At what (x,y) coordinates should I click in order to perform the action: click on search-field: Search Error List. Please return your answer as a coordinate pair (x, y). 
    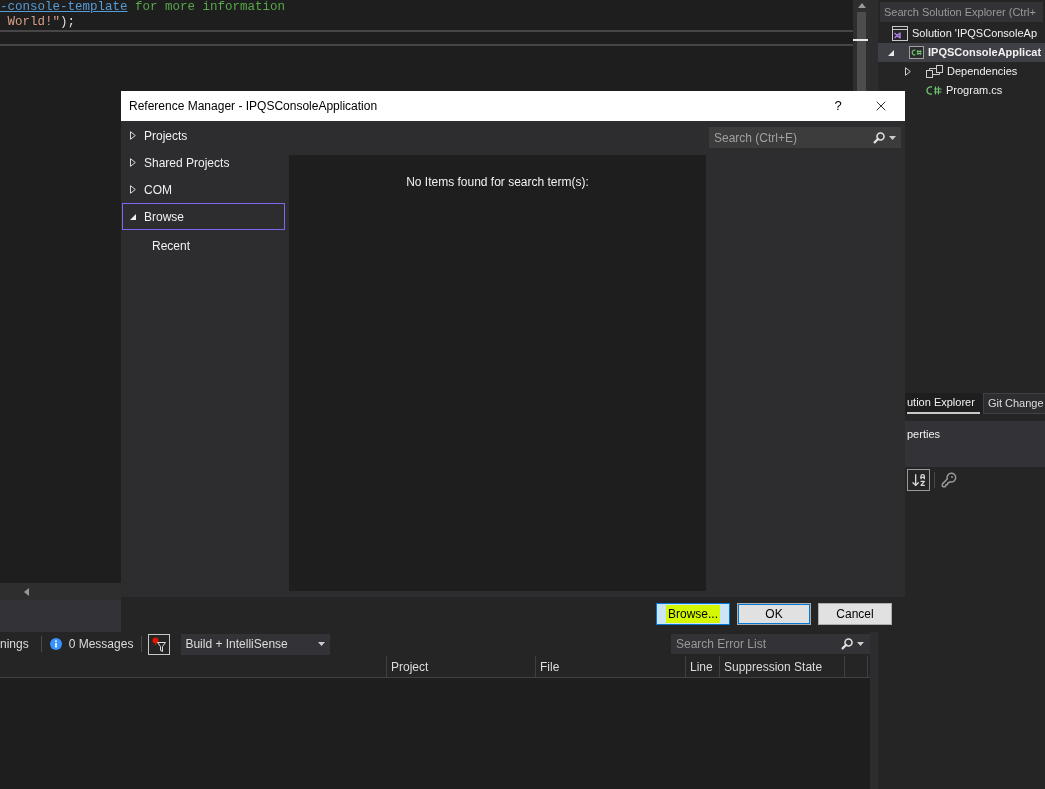
    Looking at the image, I should click on (770, 644).